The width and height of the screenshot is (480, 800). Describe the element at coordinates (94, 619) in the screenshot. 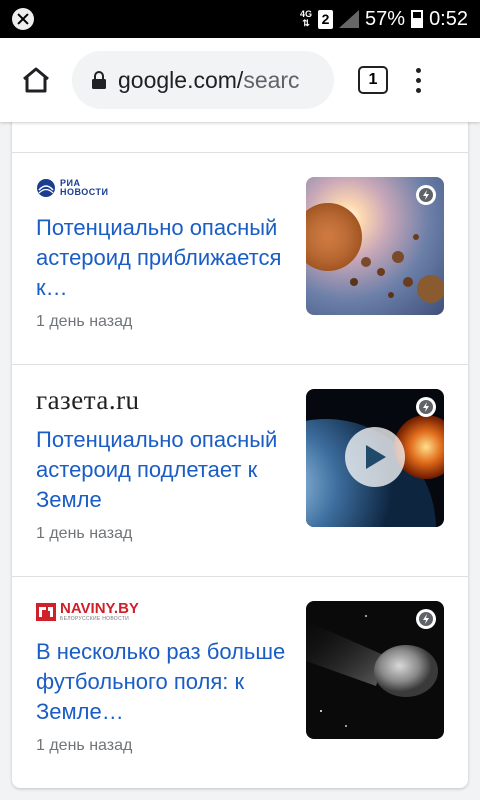

I see `source-tagline: БЕЛОРУССКИЕ НОВОСТИ` at that location.